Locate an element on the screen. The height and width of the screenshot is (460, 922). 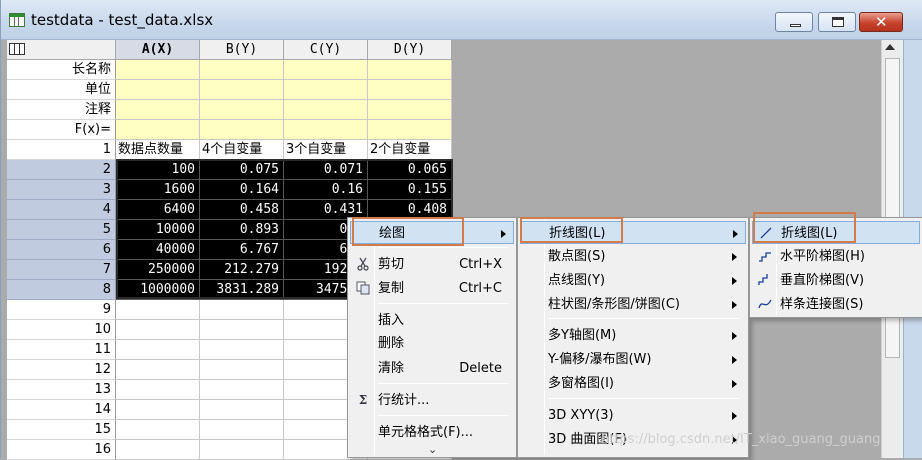
data-cell-selected: 250000 is located at coordinates (158, 270).